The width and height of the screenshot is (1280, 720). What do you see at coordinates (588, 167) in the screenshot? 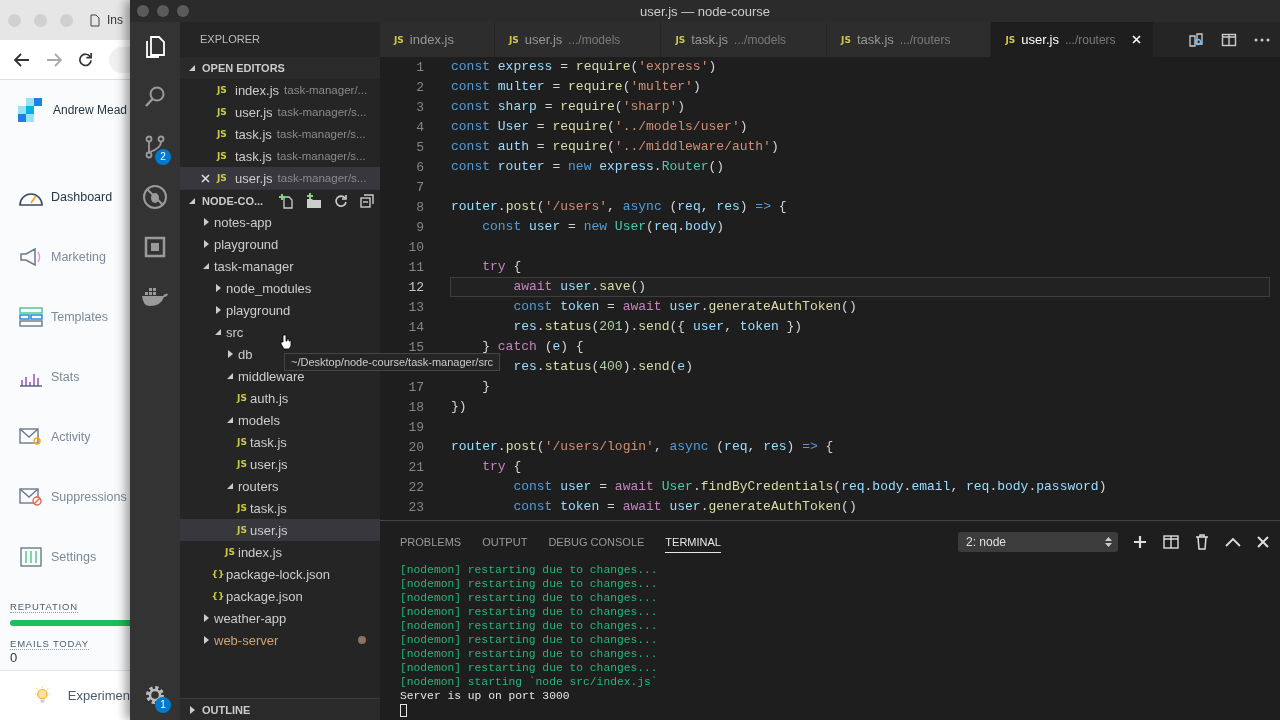
I see `code-line: const router = new express.Router()` at bounding box center [588, 167].